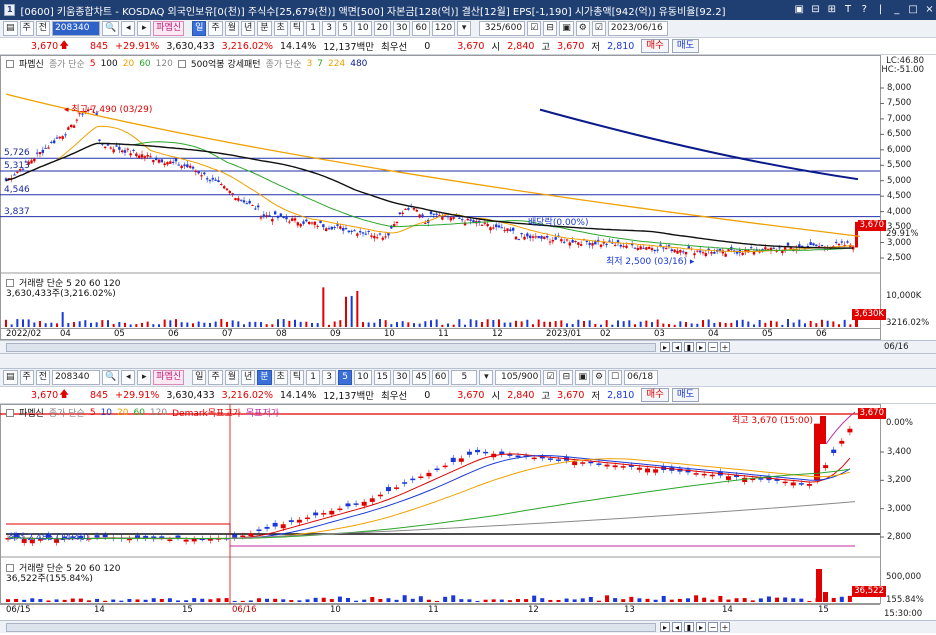  What do you see at coordinates (665, 627) in the screenshot?
I see `nav2-first-icon: ▸` at bounding box center [665, 627].